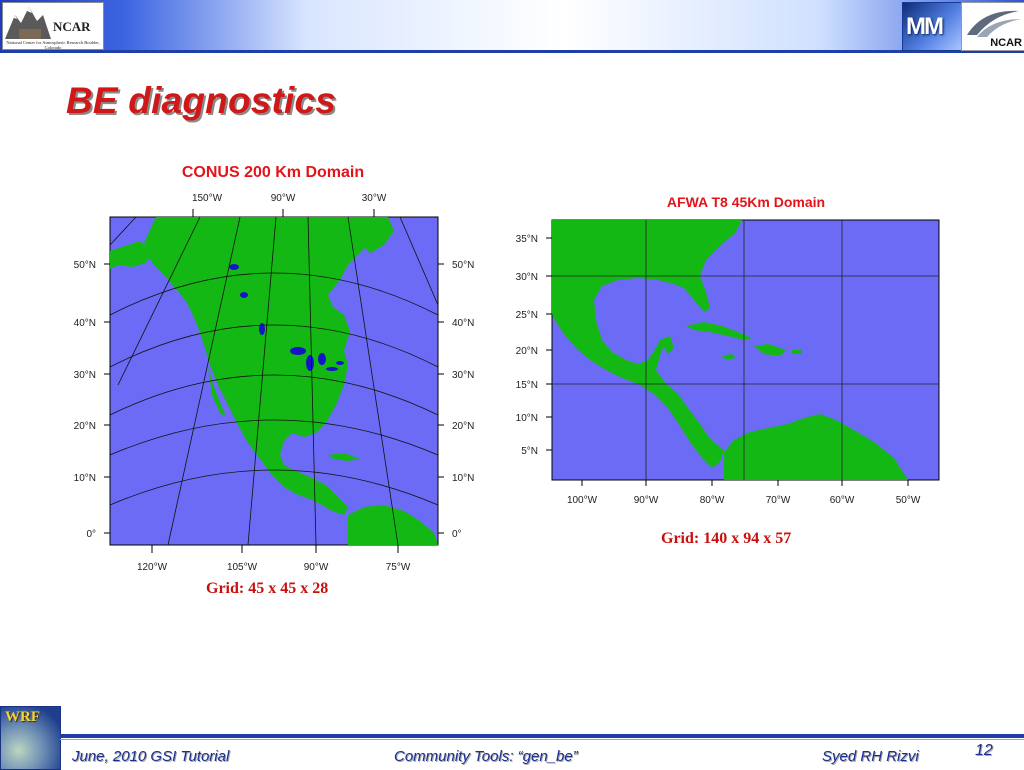 This screenshot has height=770, width=1024. What do you see at coordinates (744, 500) in the screenshot?
I see `afwa-lon-labels: 100°W 90°W 80°W 70°W 60°W 50°W` at bounding box center [744, 500].